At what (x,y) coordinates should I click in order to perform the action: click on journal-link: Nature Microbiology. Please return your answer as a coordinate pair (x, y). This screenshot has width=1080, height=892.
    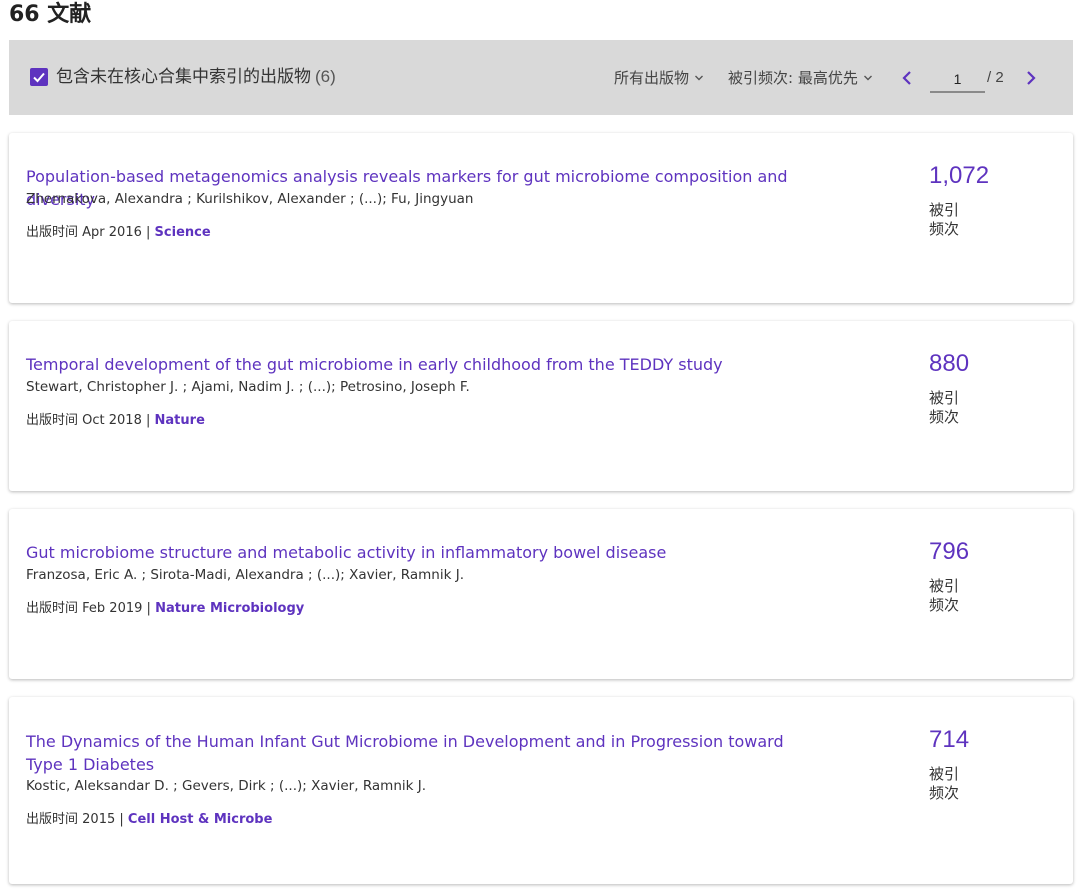
    Looking at the image, I should click on (229, 608).